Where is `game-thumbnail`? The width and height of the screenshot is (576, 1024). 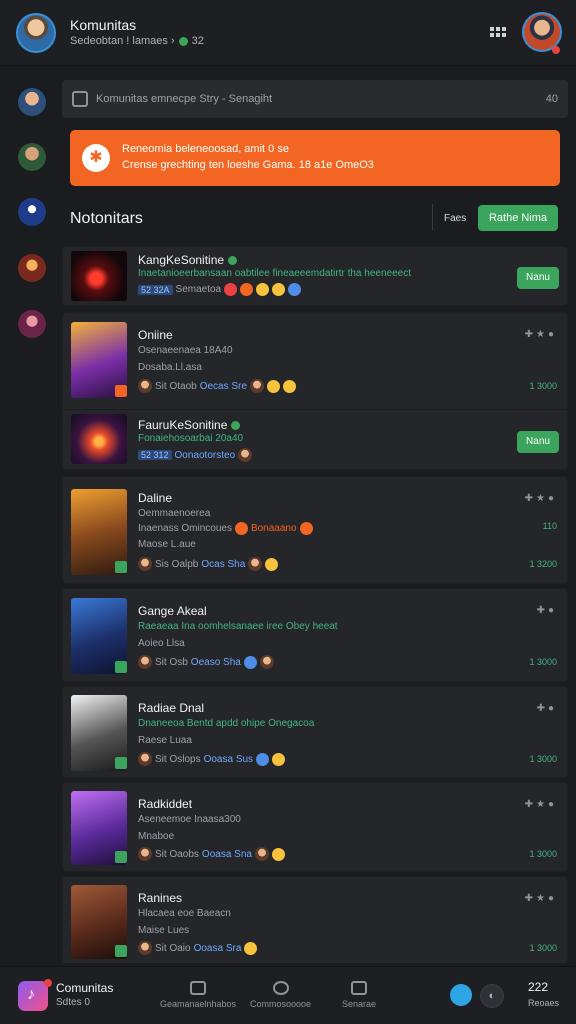 game-thumbnail is located at coordinates (99, 439).